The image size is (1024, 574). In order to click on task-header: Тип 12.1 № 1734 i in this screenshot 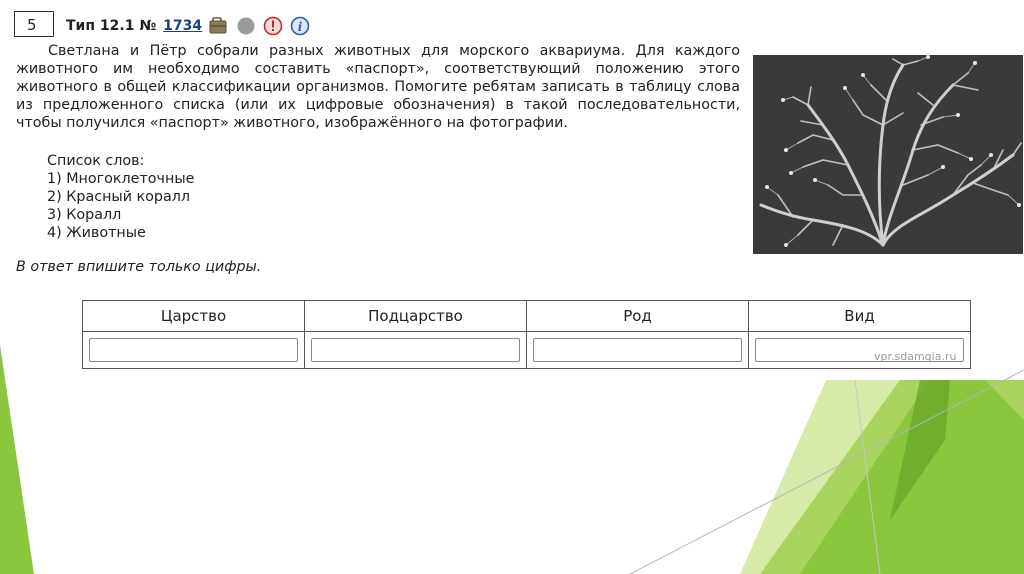, I will do `click(188, 26)`.